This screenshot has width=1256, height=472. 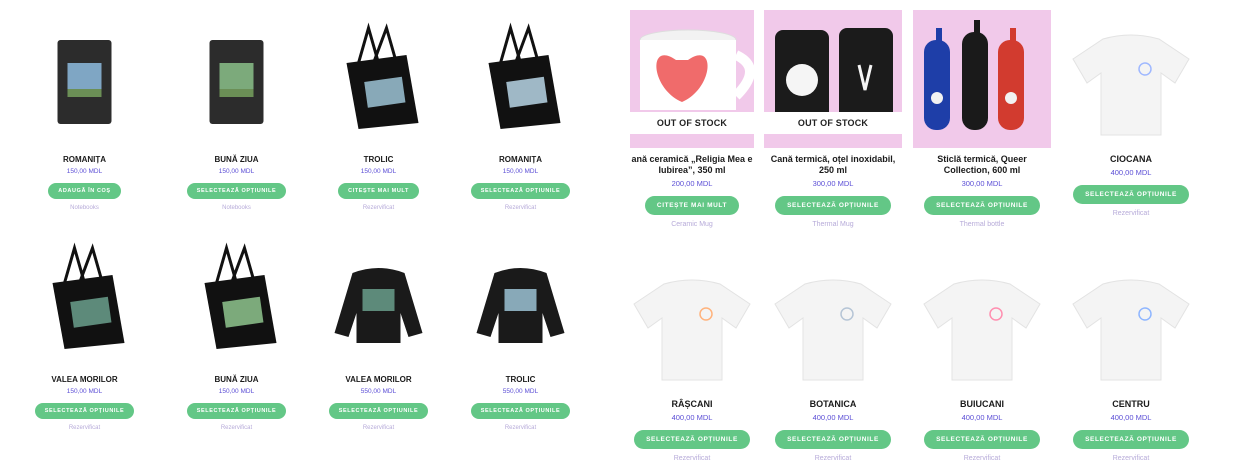 I want to click on product-category: Thermal bottle, so click(x=982, y=224).